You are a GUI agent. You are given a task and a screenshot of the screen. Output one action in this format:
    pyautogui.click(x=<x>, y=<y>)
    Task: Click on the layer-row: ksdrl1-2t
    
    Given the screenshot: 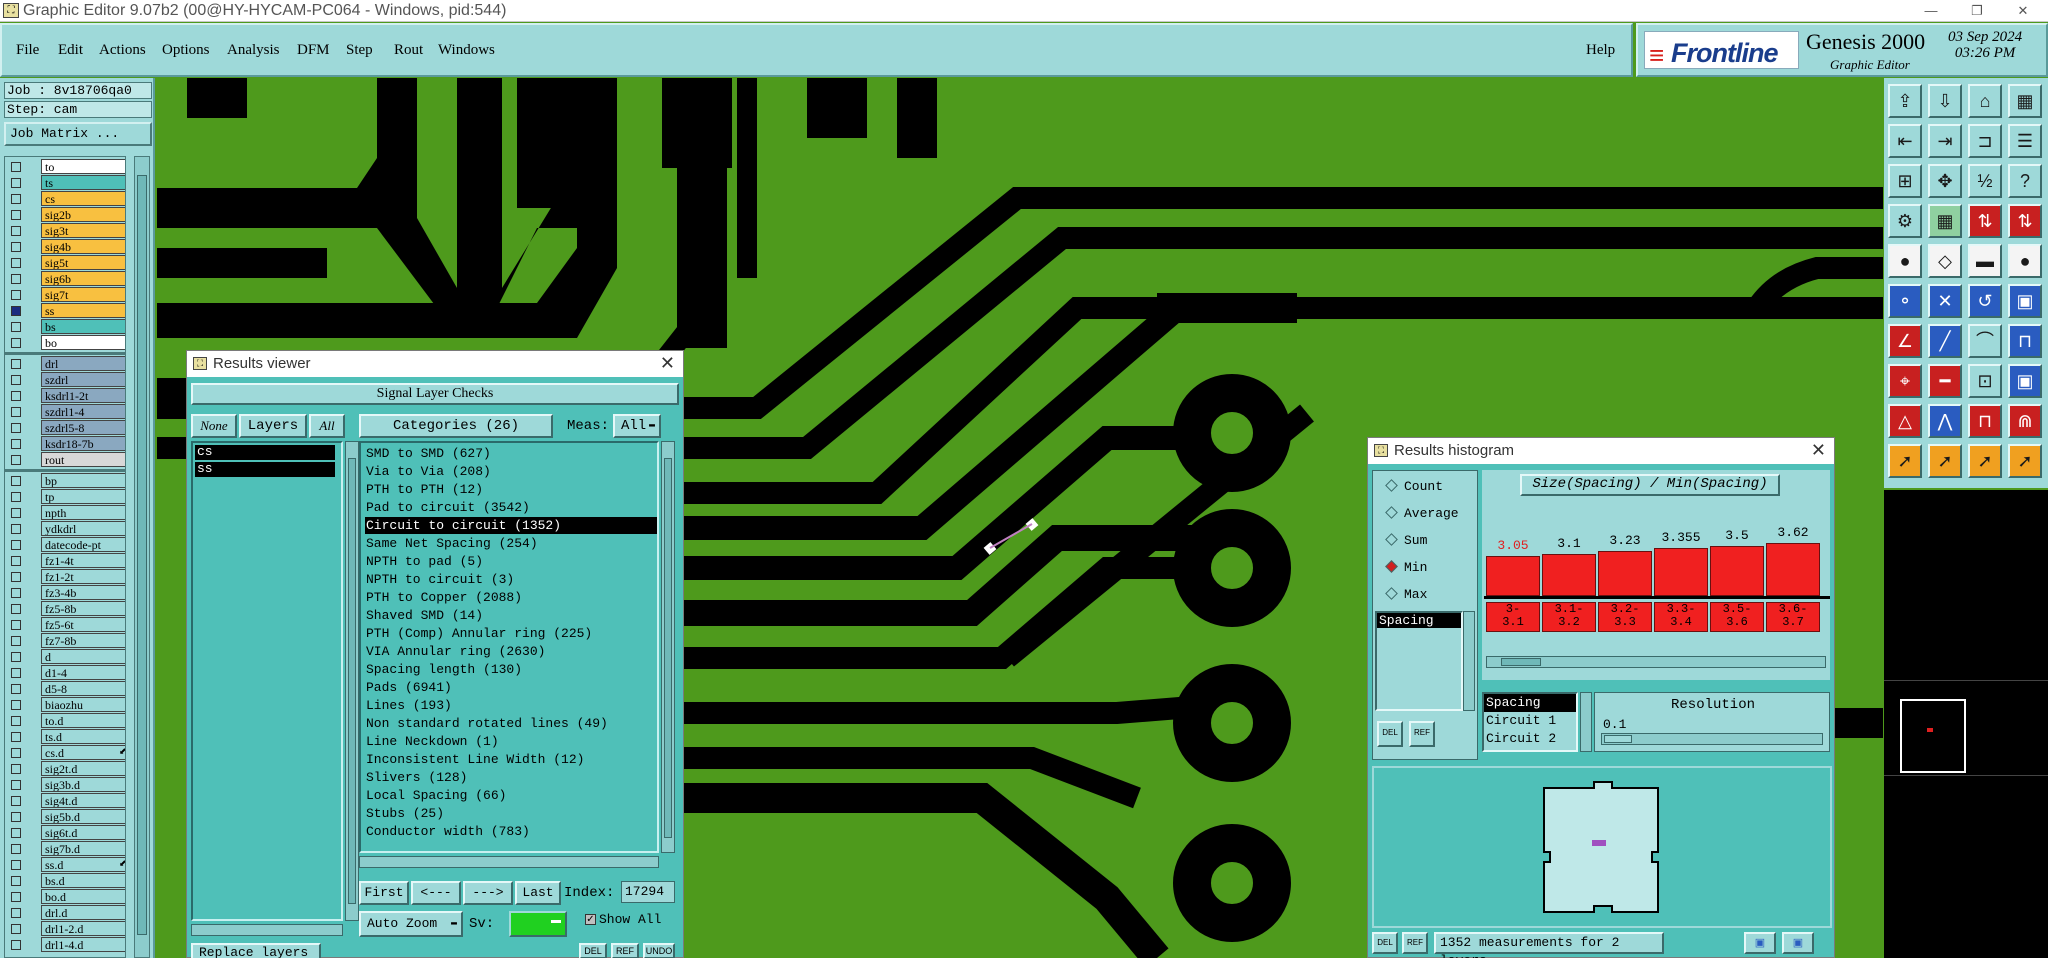 What is the action you would take?
    pyautogui.click(x=65, y=396)
    